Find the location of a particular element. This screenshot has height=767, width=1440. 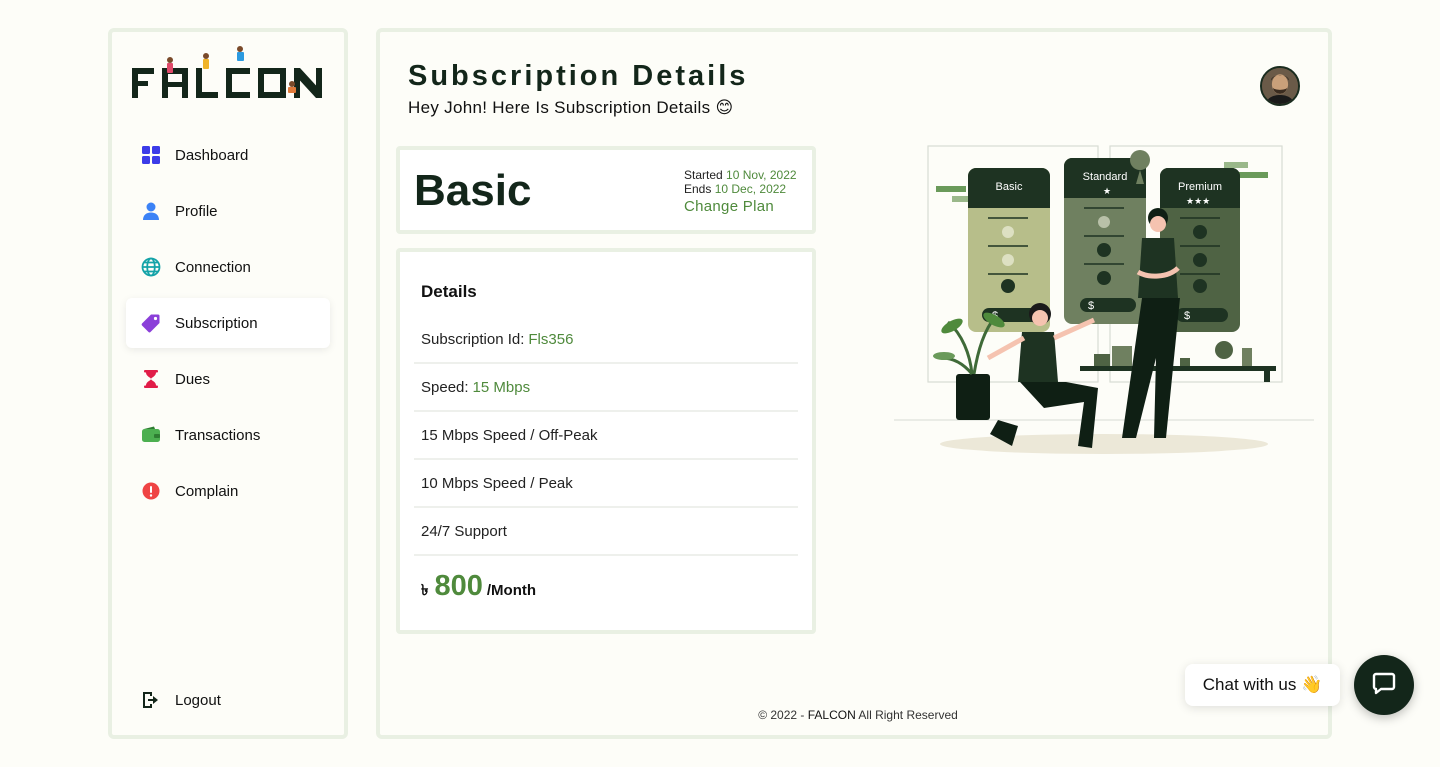

user-icon is located at coordinates (151, 211).